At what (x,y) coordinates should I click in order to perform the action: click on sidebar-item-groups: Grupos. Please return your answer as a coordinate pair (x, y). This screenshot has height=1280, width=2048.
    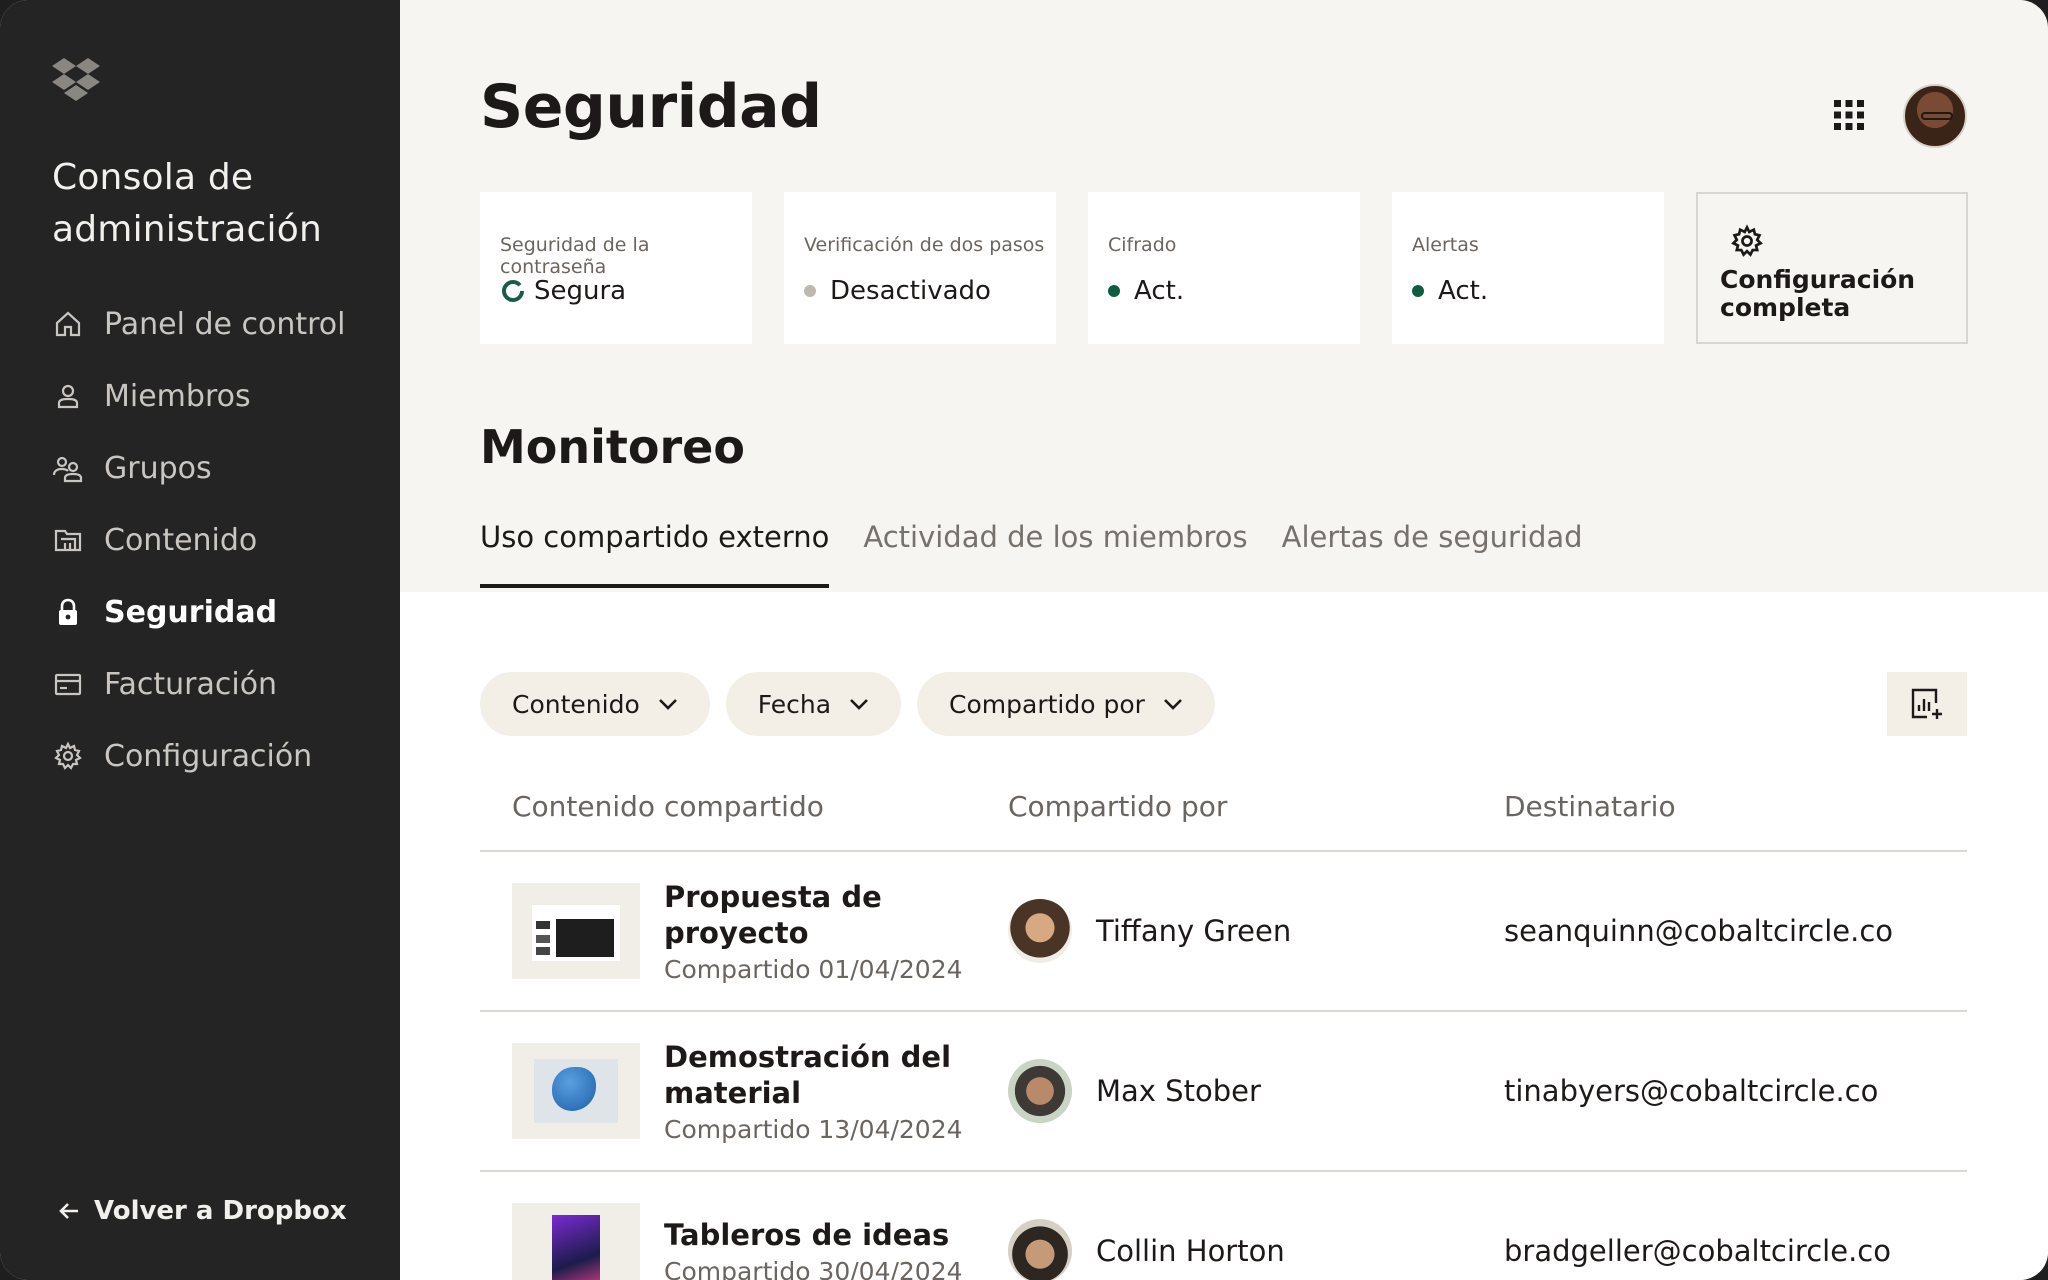
    Looking at the image, I should click on (212, 468).